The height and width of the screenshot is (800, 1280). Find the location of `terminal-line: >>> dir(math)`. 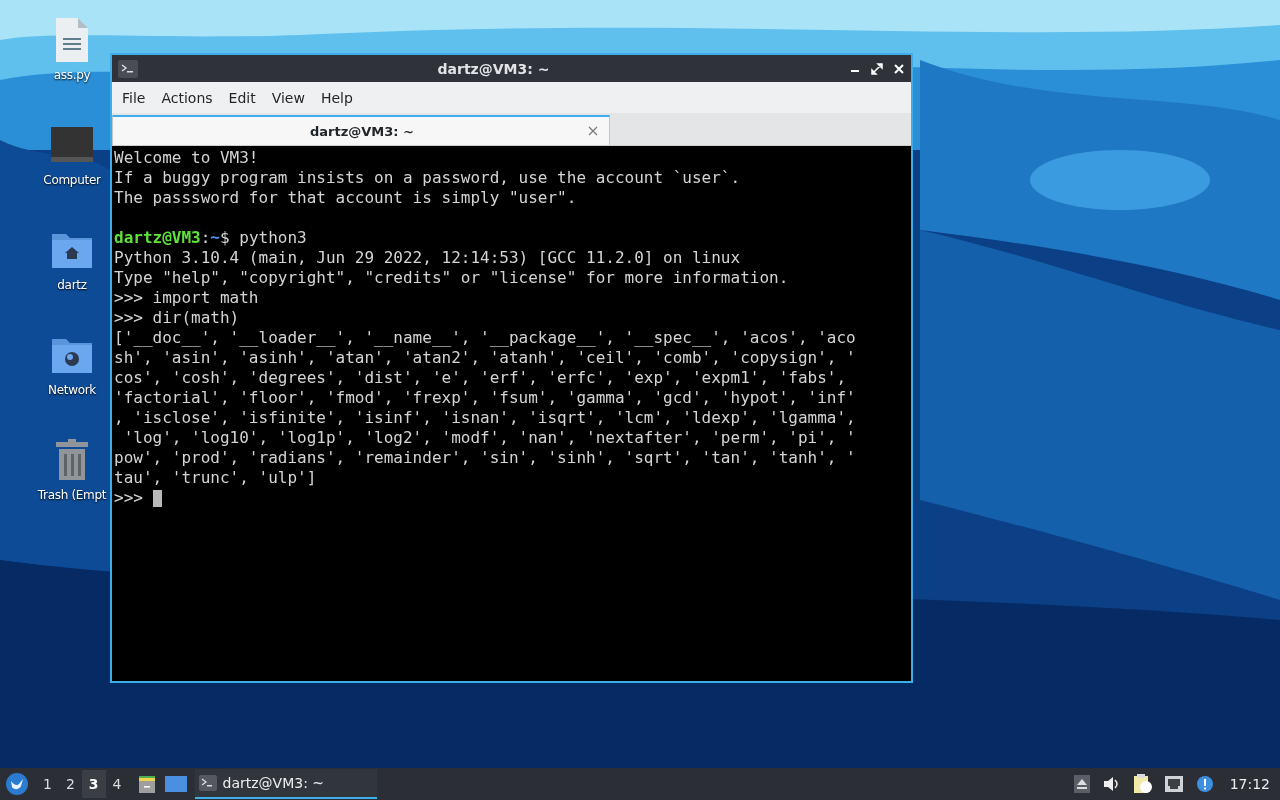

terminal-line: >>> dir(math) is located at coordinates (177, 318).